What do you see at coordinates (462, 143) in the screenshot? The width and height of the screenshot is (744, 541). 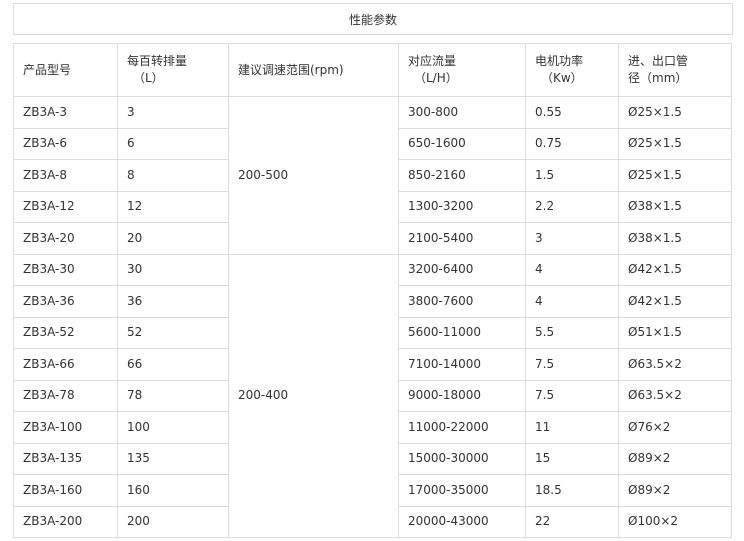 I see `cell-flow: 650-1600` at bounding box center [462, 143].